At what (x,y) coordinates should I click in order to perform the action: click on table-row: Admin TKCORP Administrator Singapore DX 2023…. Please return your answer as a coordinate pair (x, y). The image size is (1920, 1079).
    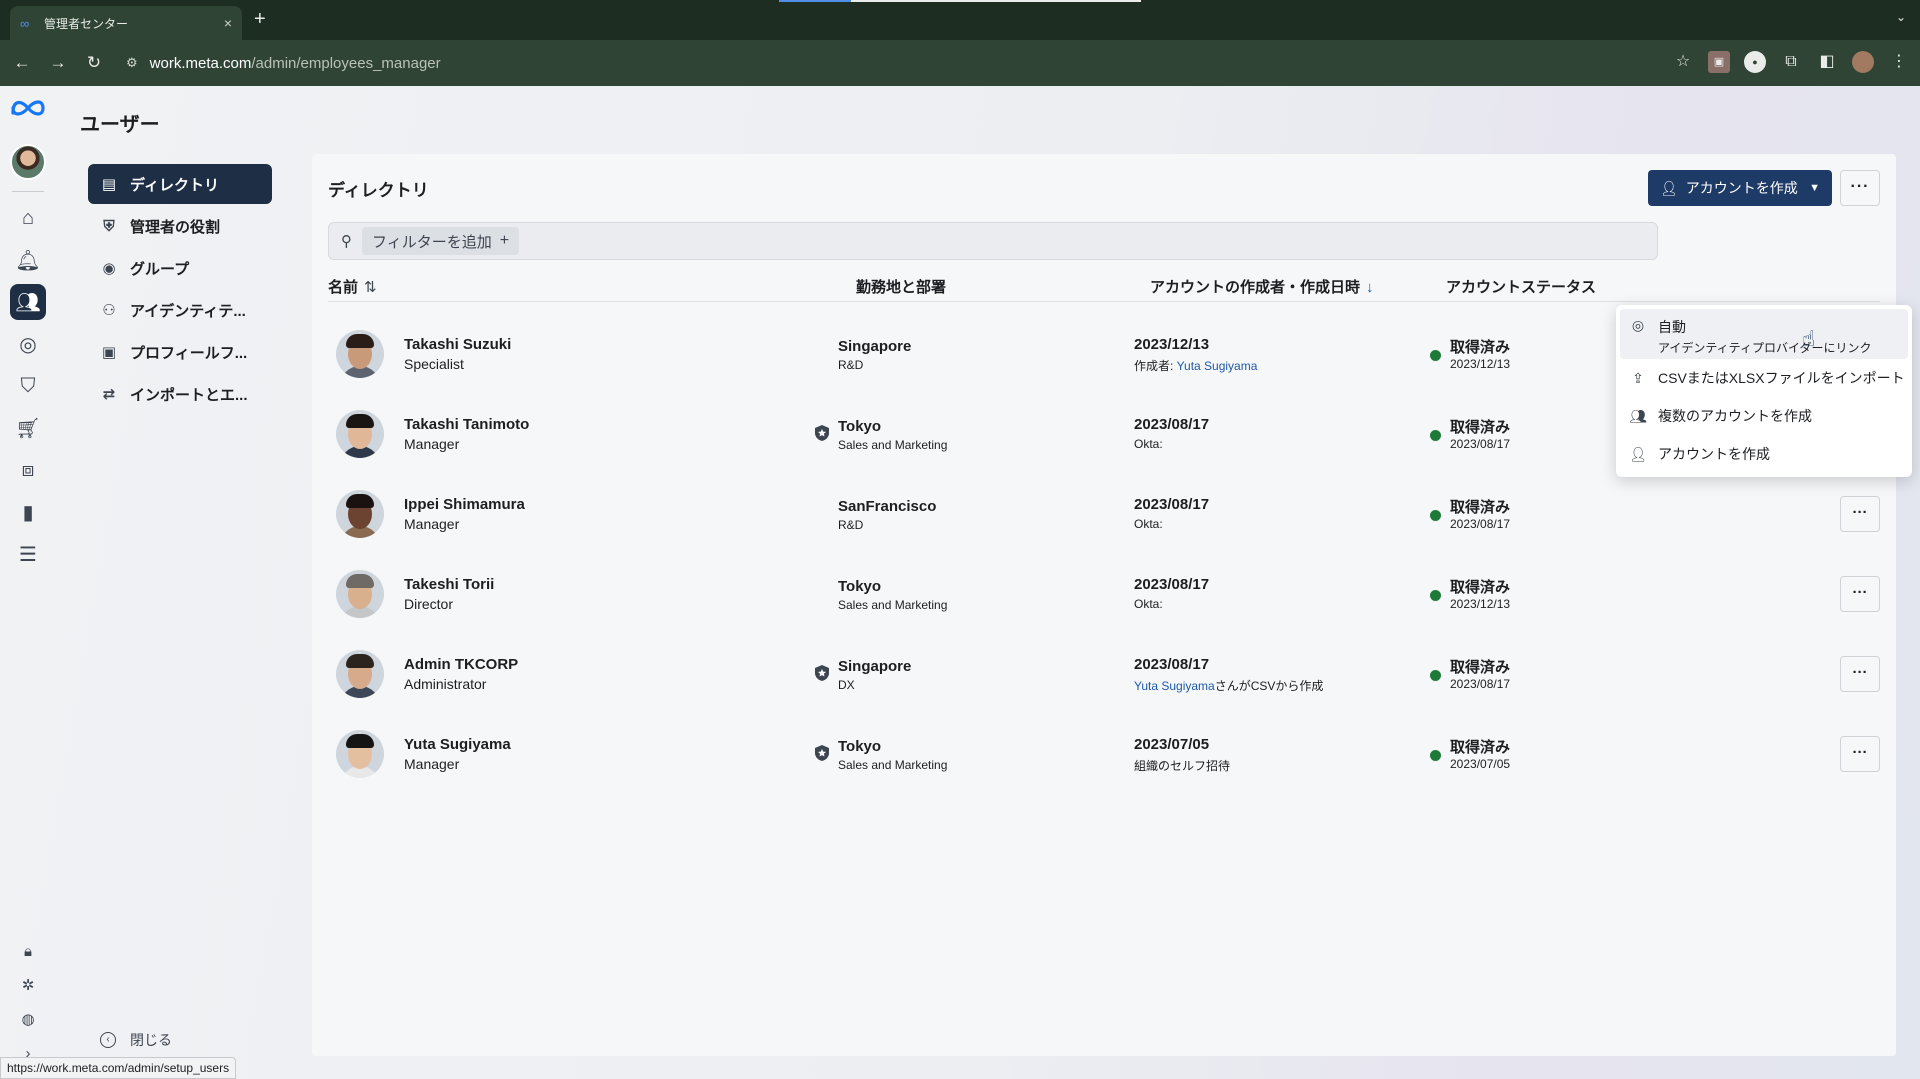
    Looking at the image, I should click on (1104, 674).